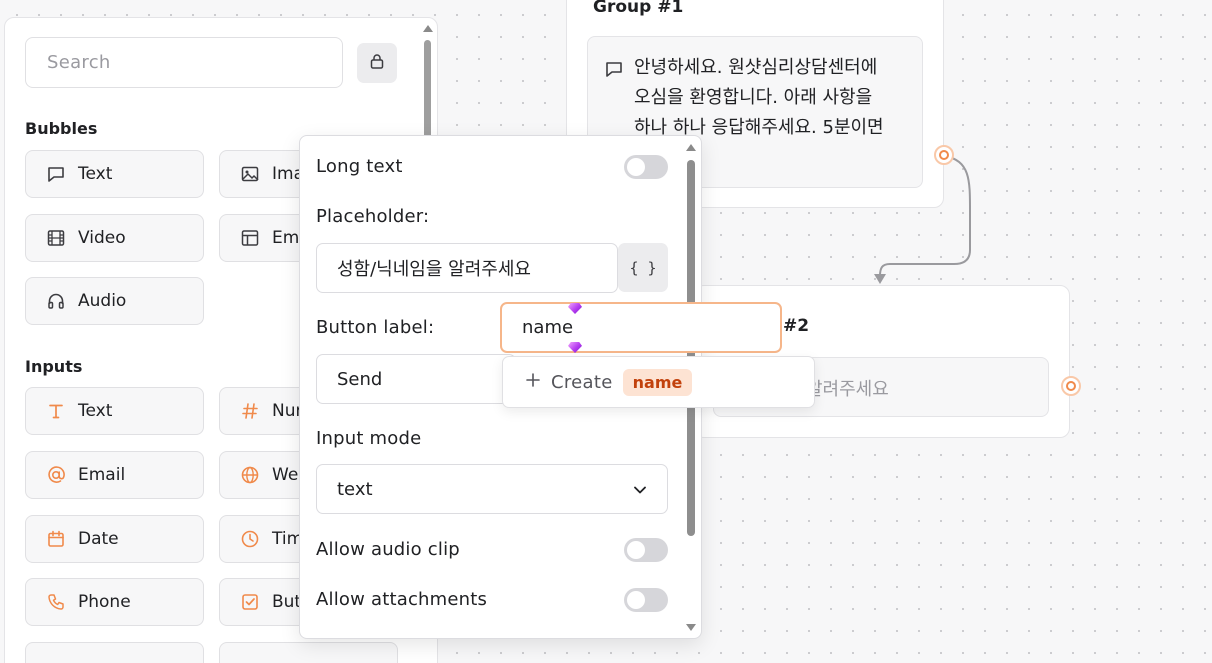  Describe the element at coordinates (56, 301) in the screenshot. I see `headphones-icon` at that location.